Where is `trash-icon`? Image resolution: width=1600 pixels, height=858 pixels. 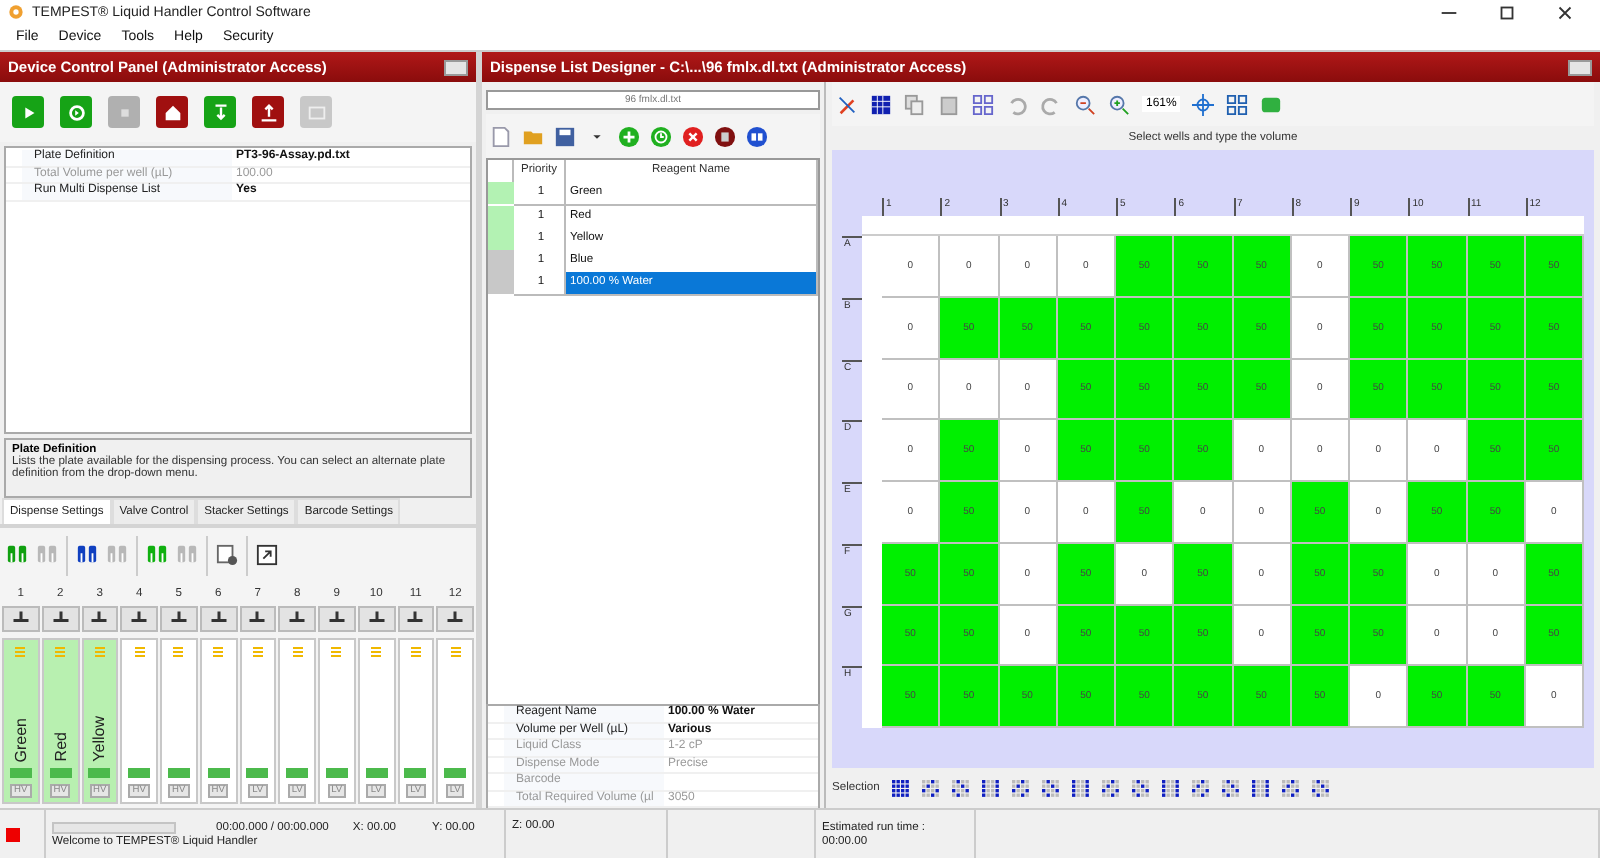 trash-icon is located at coordinates (725, 136).